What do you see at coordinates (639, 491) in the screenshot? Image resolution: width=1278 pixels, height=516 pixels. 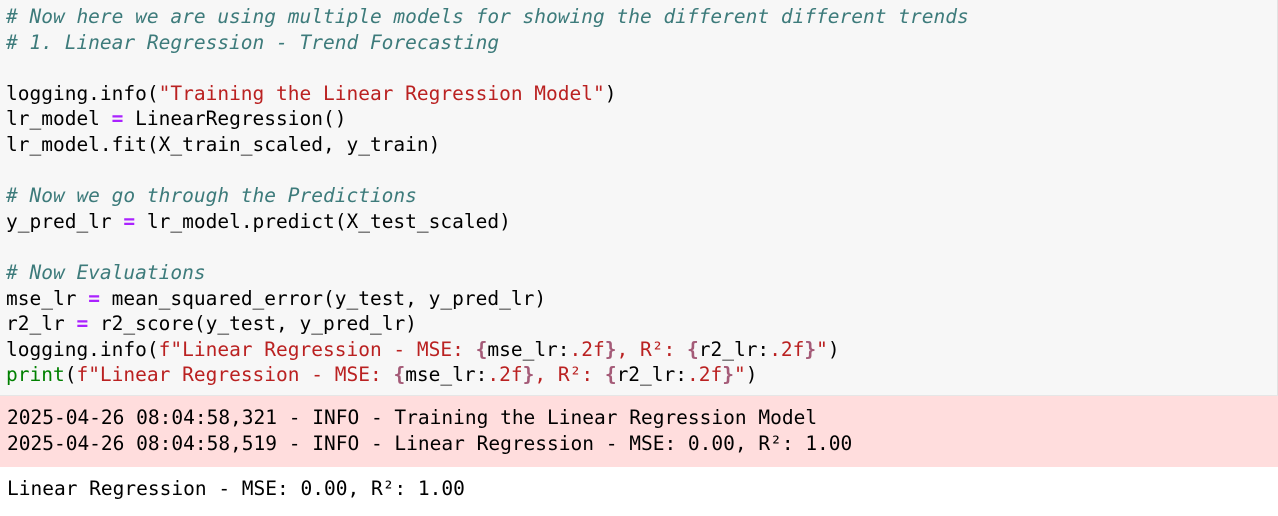 I see `stdout-output-area: Linear Regression - MSE: 0.00, R²: 1.00` at bounding box center [639, 491].